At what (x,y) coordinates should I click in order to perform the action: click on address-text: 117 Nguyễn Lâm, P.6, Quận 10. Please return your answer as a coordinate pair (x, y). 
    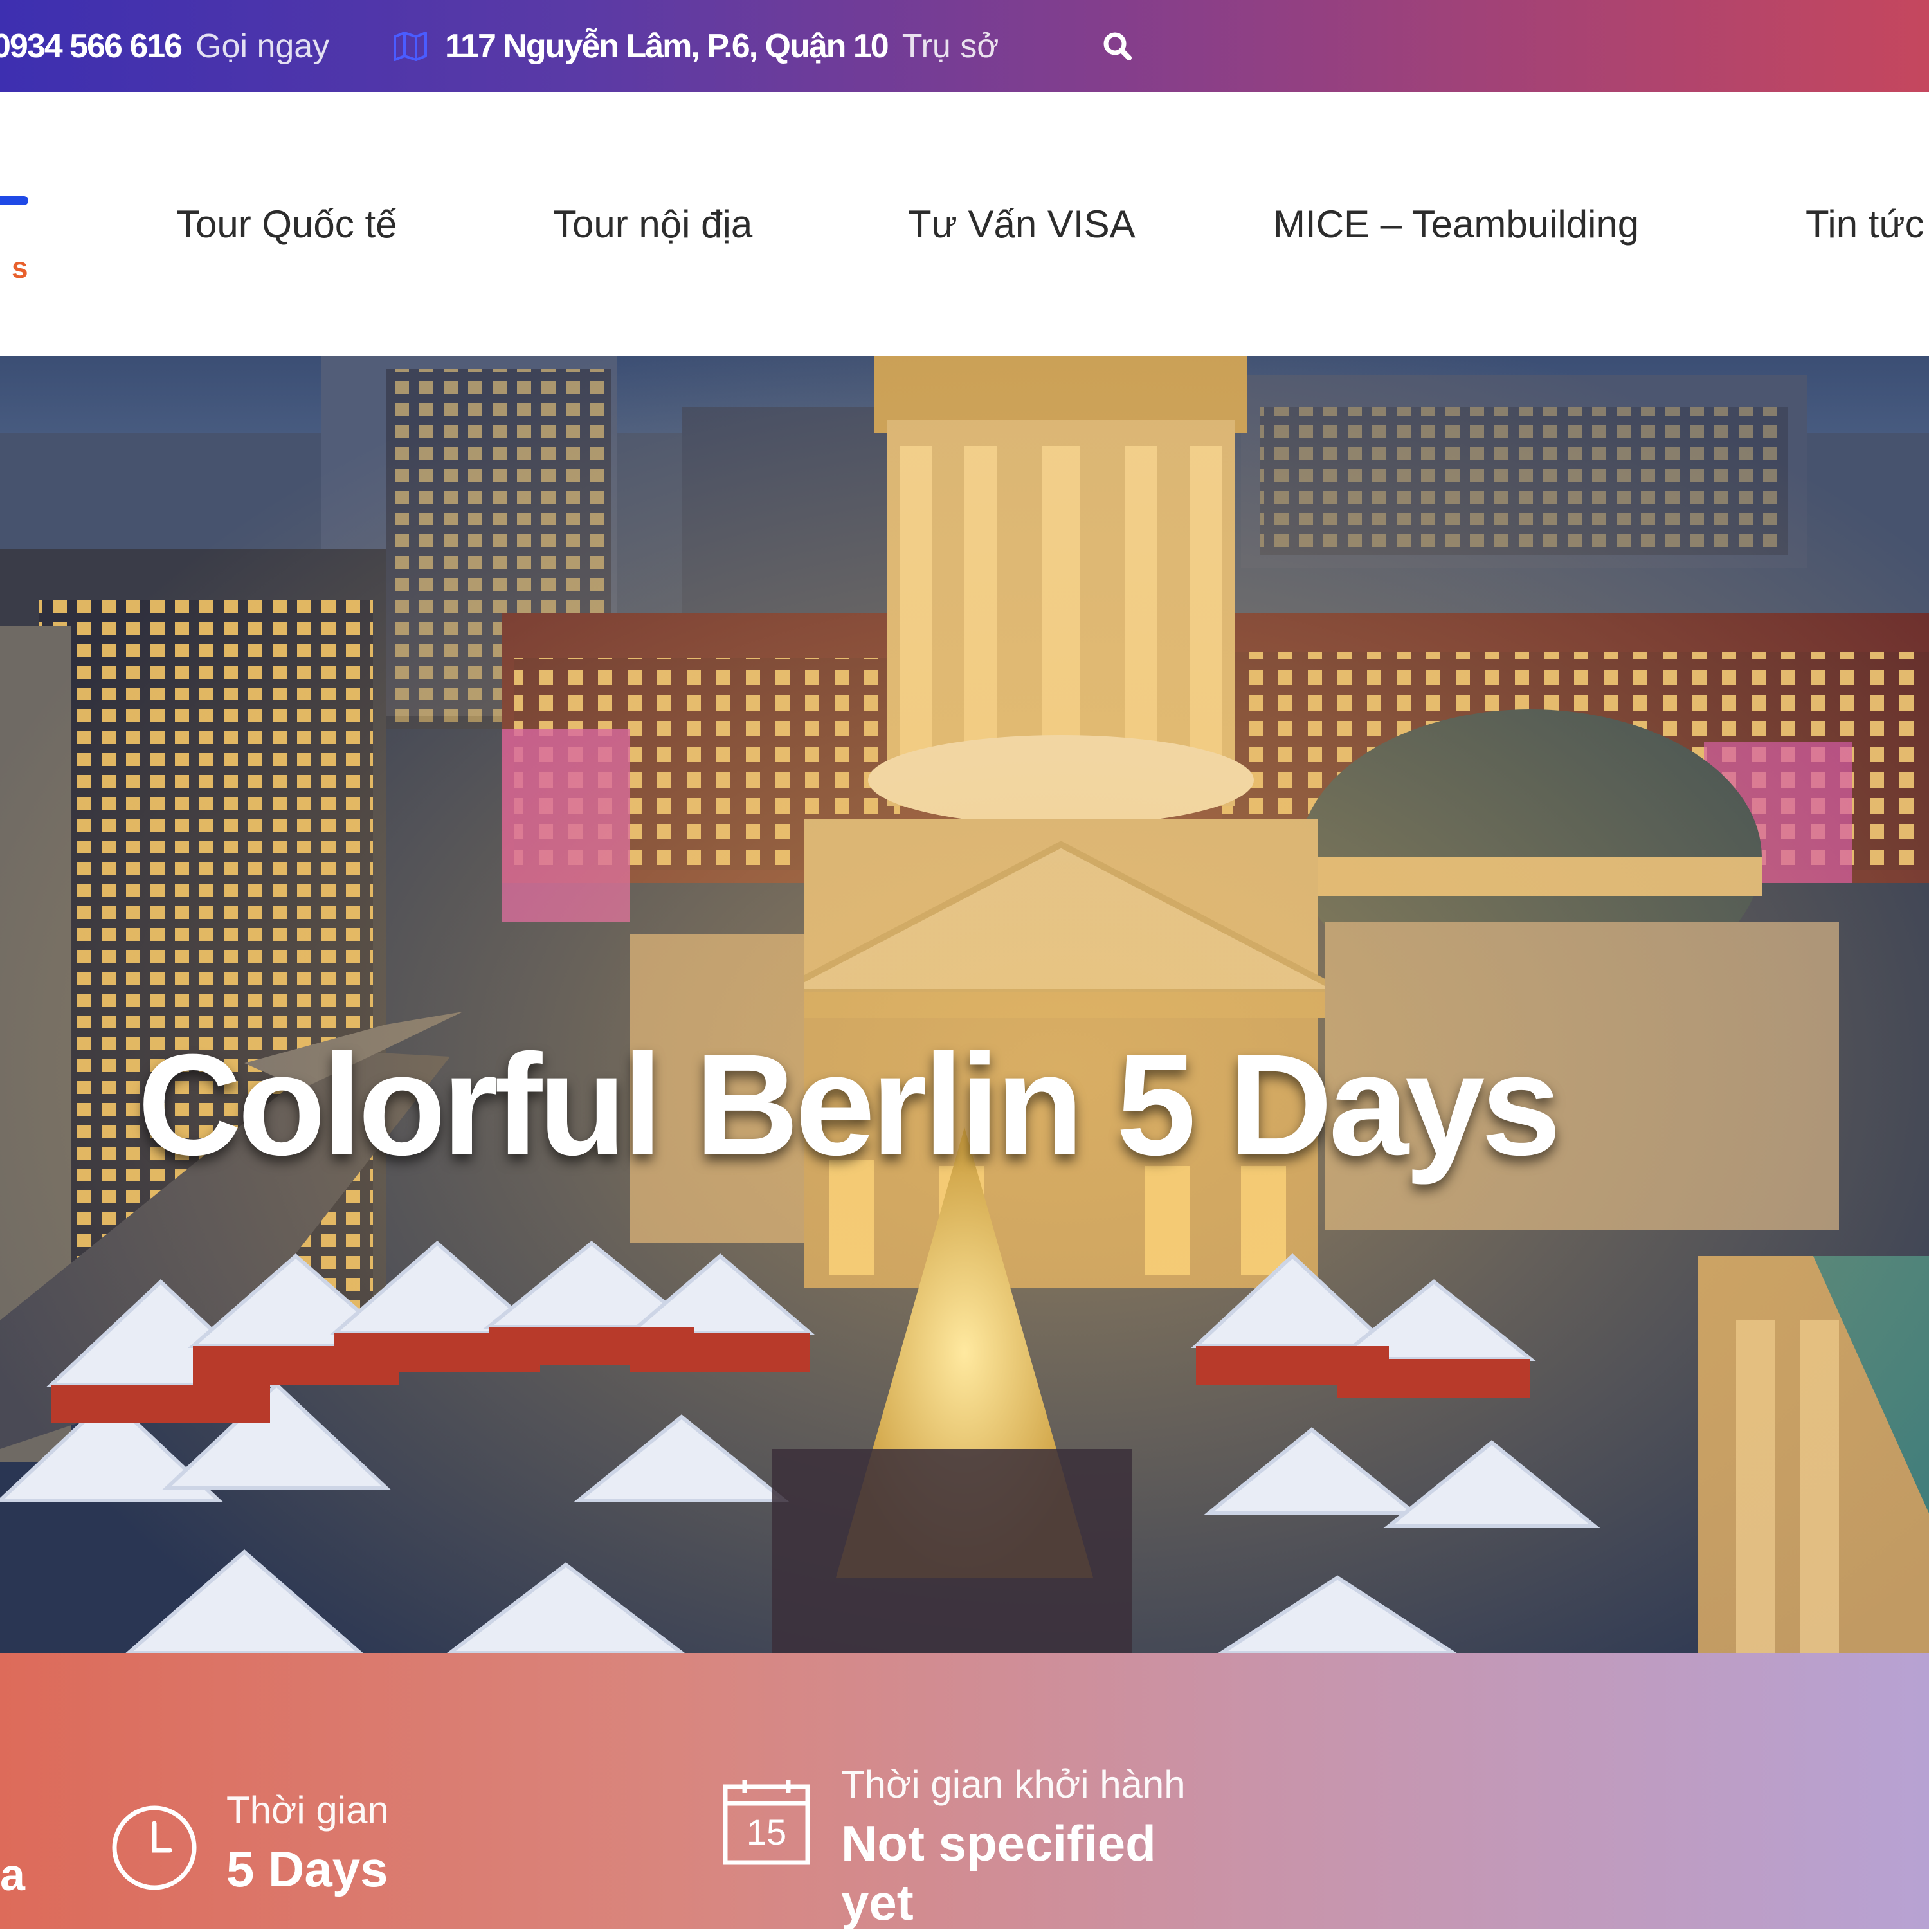
    Looking at the image, I should click on (667, 46).